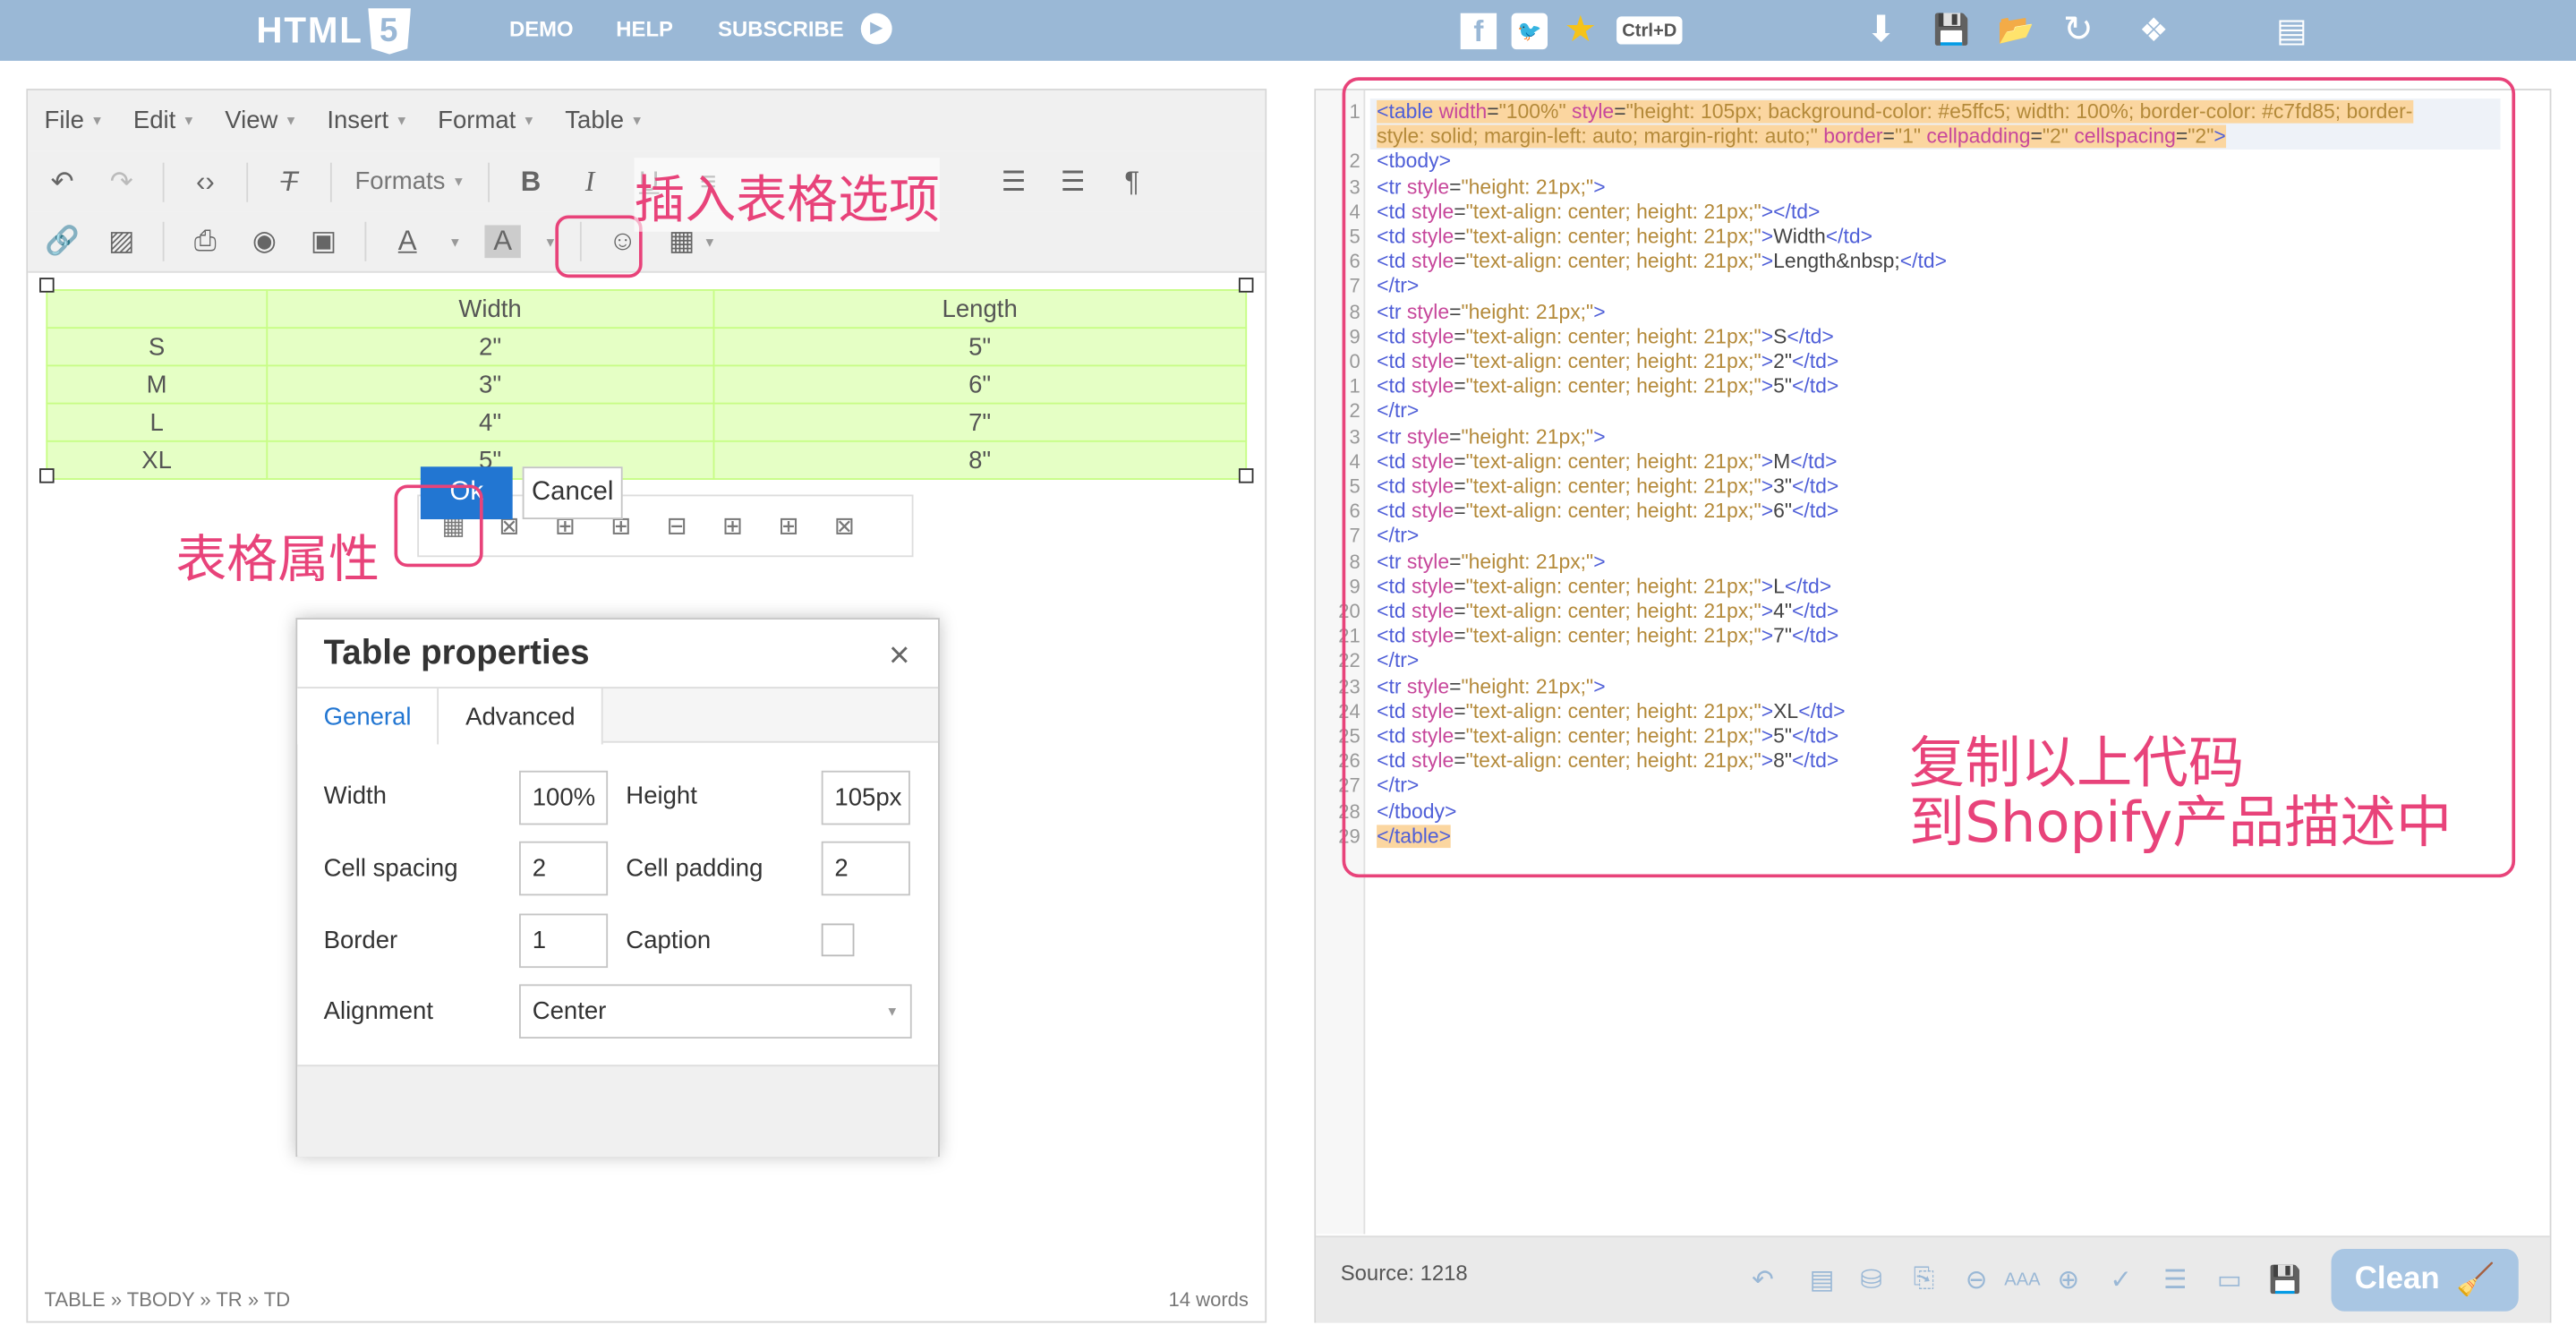 The image size is (2576, 1325). What do you see at coordinates (157, 460) in the screenshot?
I see `table-cell: XL` at bounding box center [157, 460].